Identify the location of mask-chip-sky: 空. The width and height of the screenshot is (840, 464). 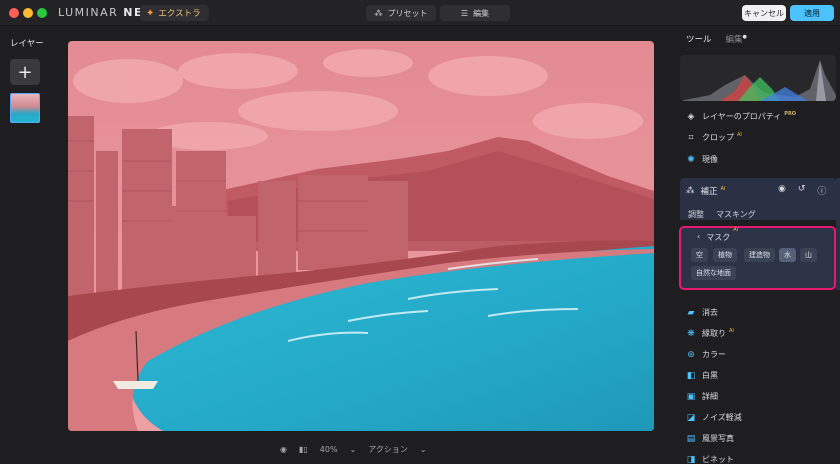
(699, 255).